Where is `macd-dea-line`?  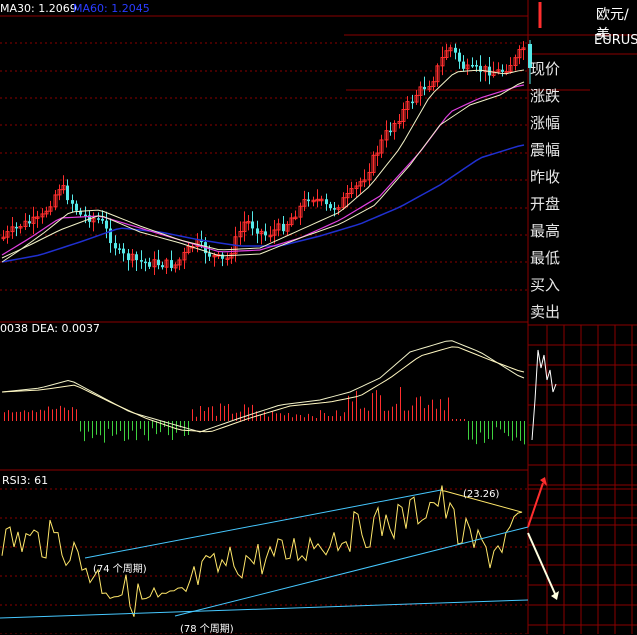 macd-dea-line is located at coordinates (263, 389).